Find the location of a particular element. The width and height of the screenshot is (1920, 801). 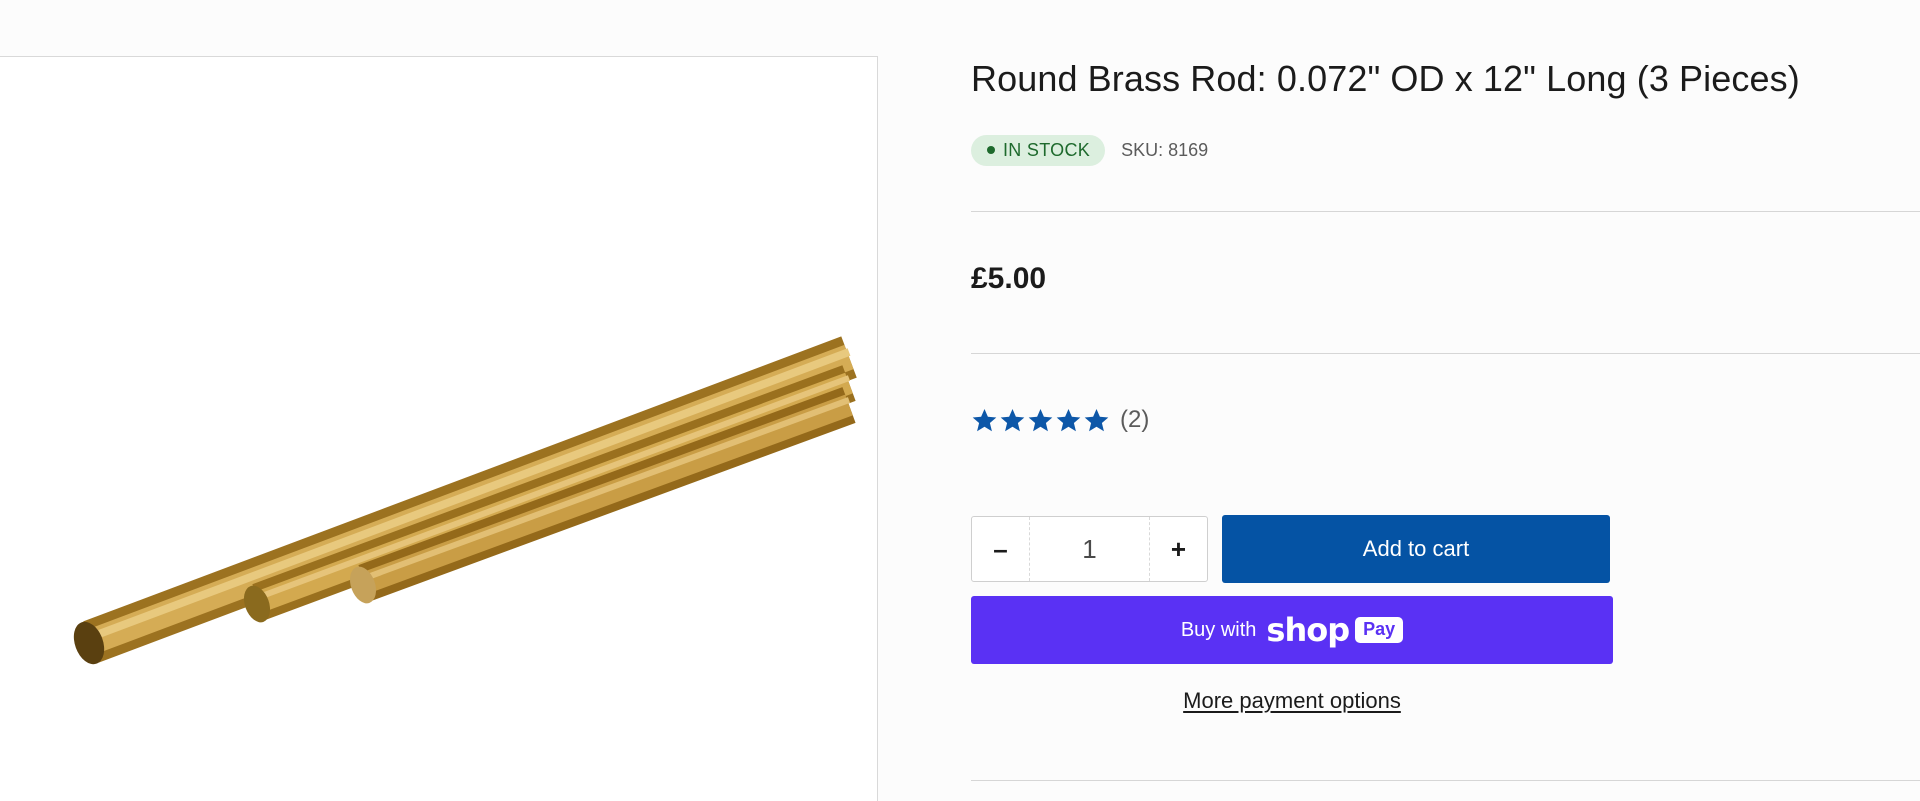

product-price: £5.00 is located at coordinates (1009, 278).